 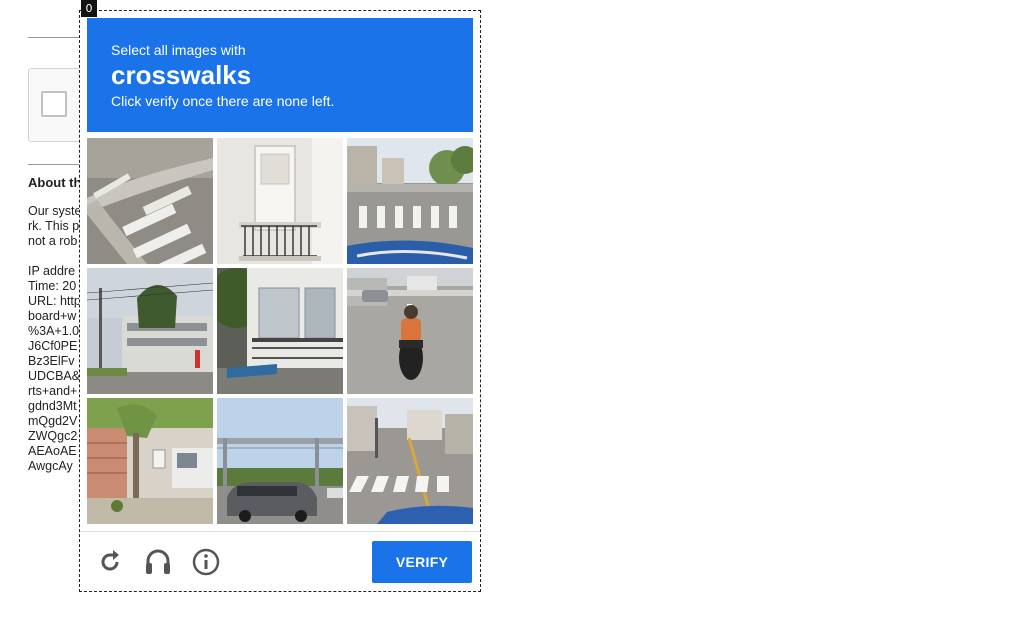 I want to click on about-text-line: Time: 20, so click(x=52, y=286).